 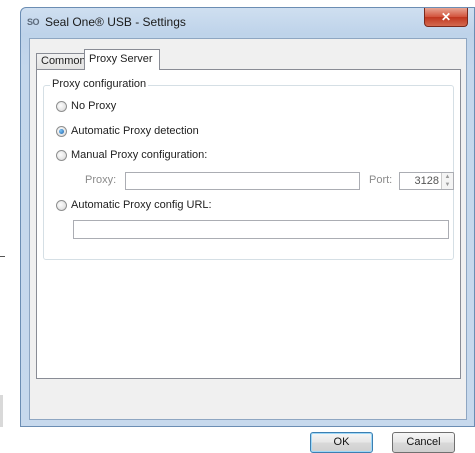 What do you see at coordinates (135, 131) in the screenshot?
I see `auto-detect-label: Automatic Proxy detection` at bounding box center [135, 131].